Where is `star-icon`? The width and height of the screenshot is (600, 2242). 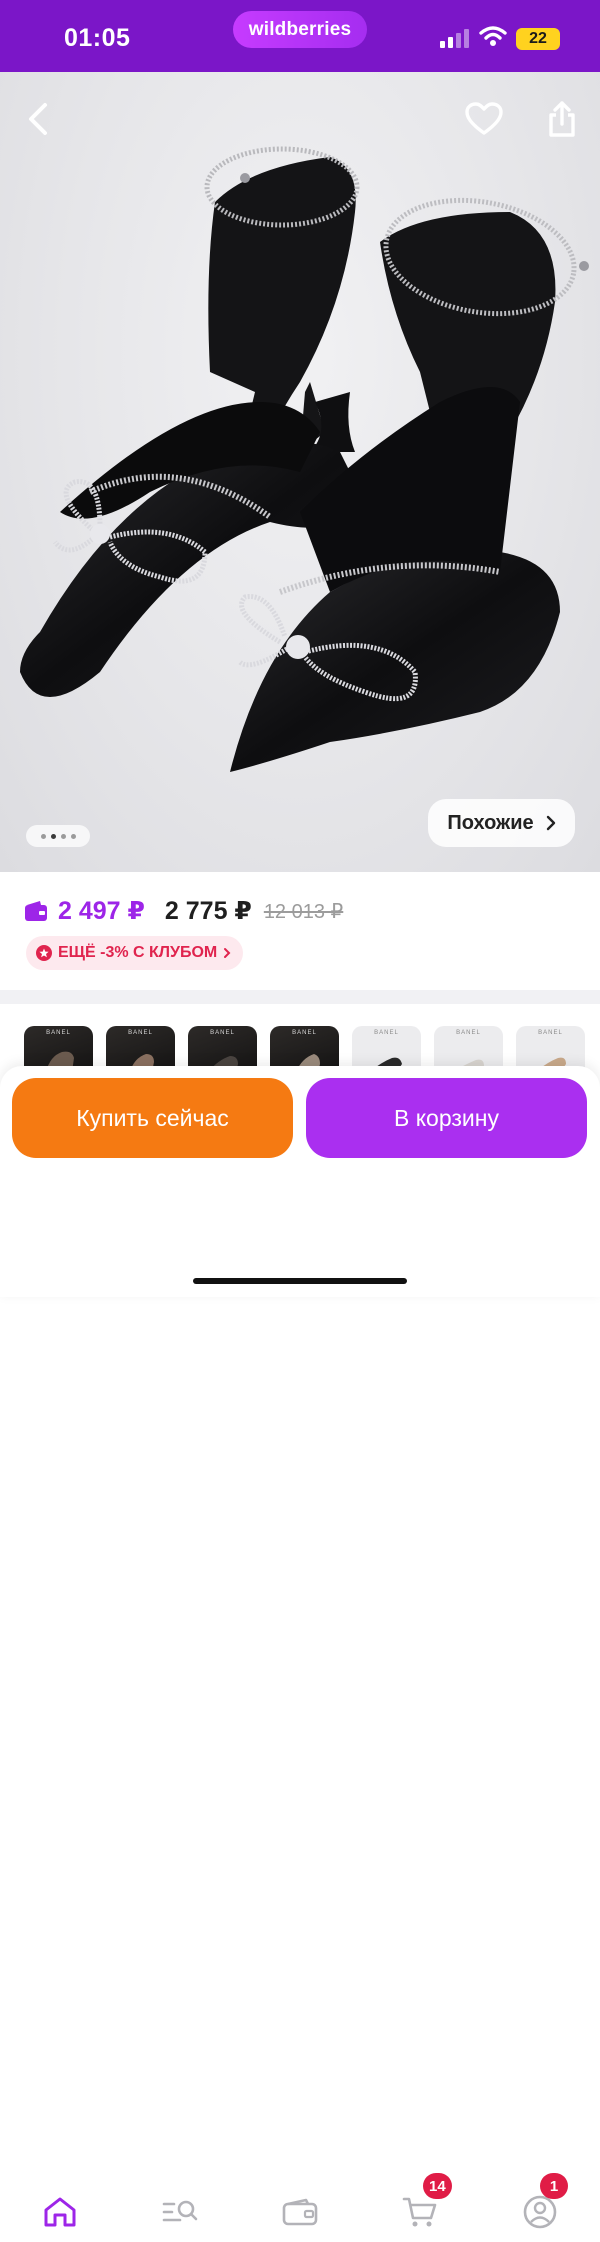 star-icon is located at coordinates (44, 953).